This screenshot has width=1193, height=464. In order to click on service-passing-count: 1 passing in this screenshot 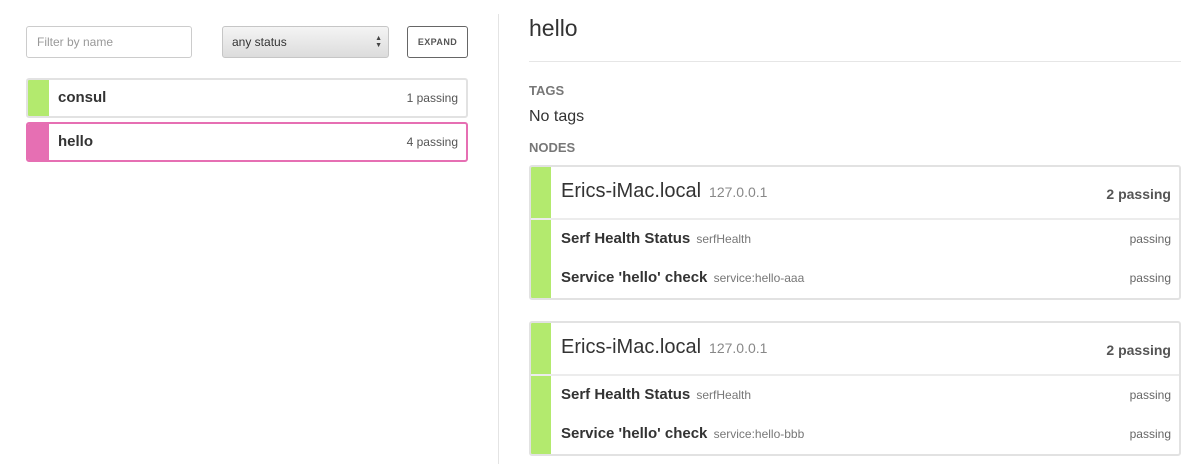, I will do `click(432, 98)`.